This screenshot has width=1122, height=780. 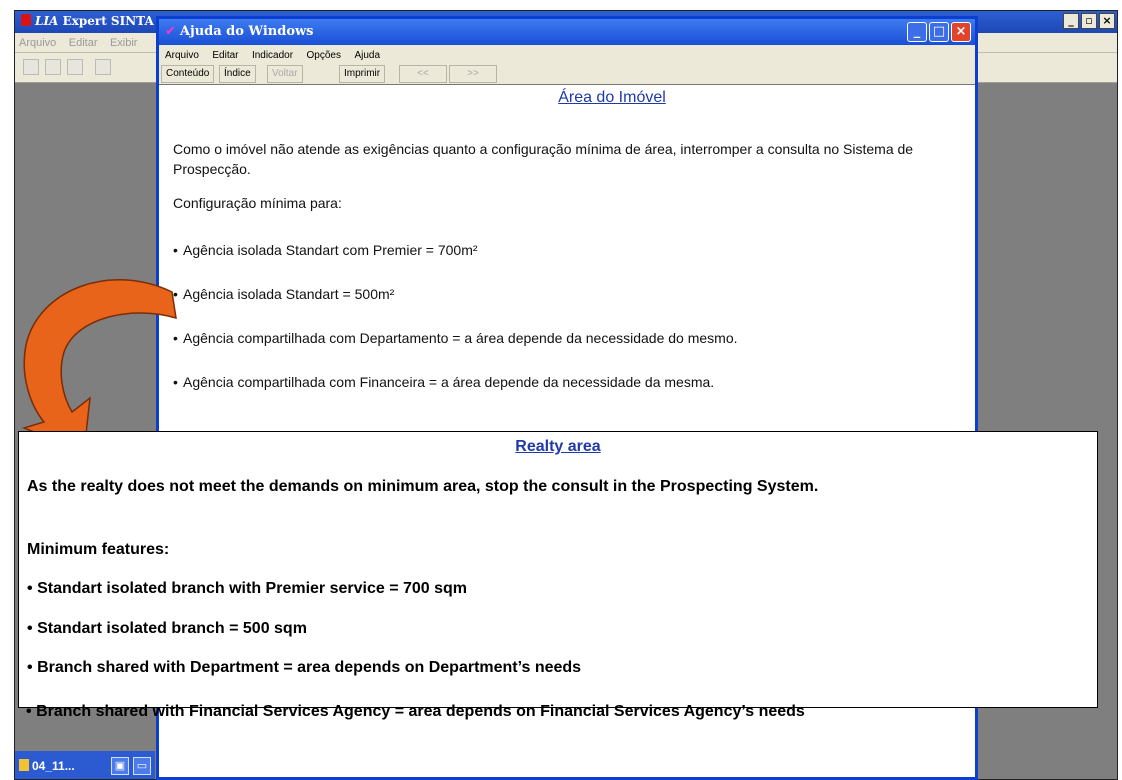 What do you see at coordinates (324, 55) in the screenshot?
I see `help-menu-opcoes: Opções` at bounding box center [324, 55].